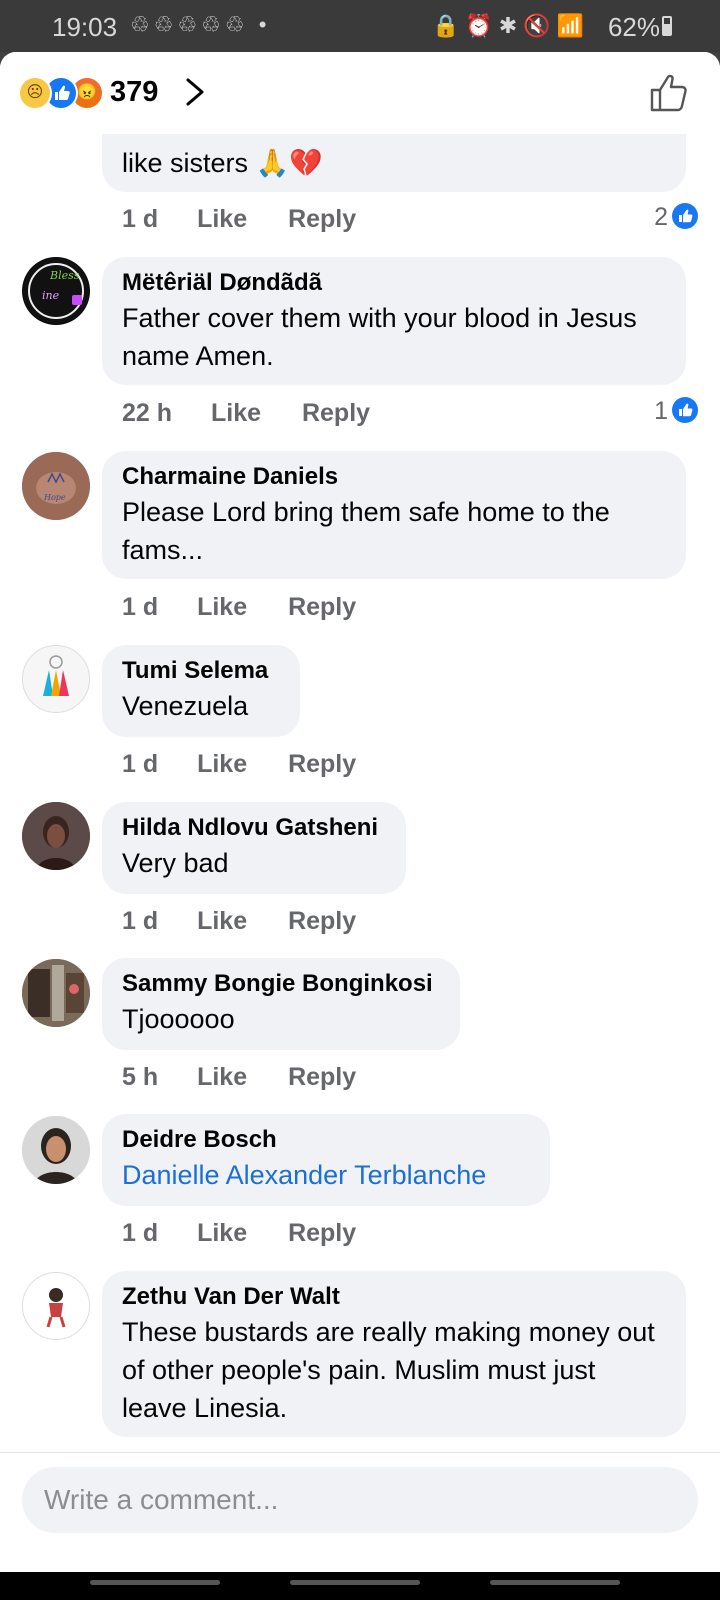 This screenshot has width=720, height=1600. Describe the element at coordinates (360, 93) in the screenshot. I see `reactions-header: ☹ 😠 379` at that location.